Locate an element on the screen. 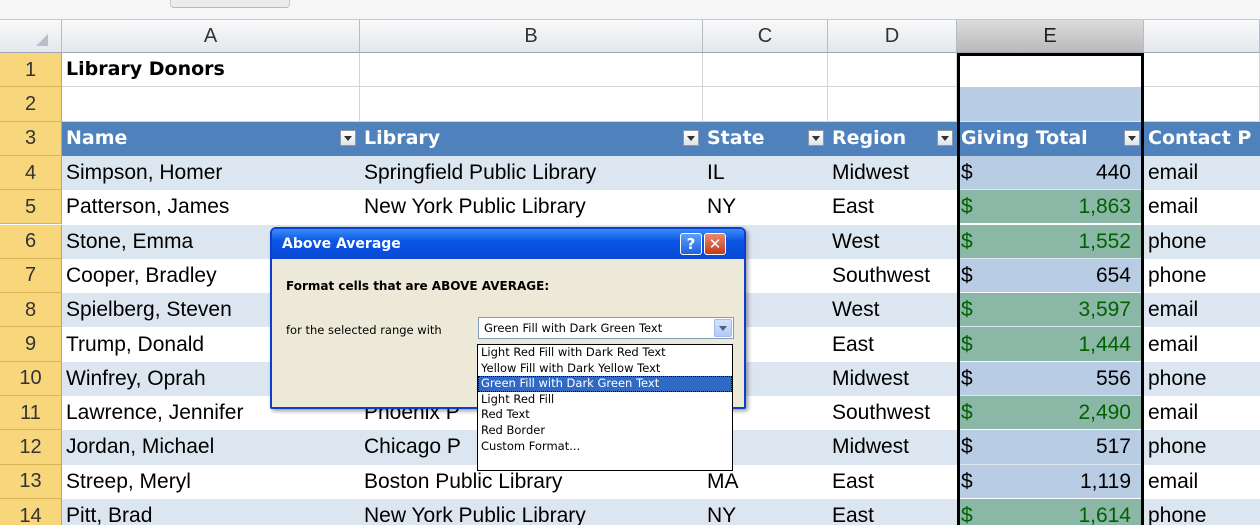 The height and width of the screenshot is (525, 1260). table-header-1: Library is located at coordinates (531, 138).